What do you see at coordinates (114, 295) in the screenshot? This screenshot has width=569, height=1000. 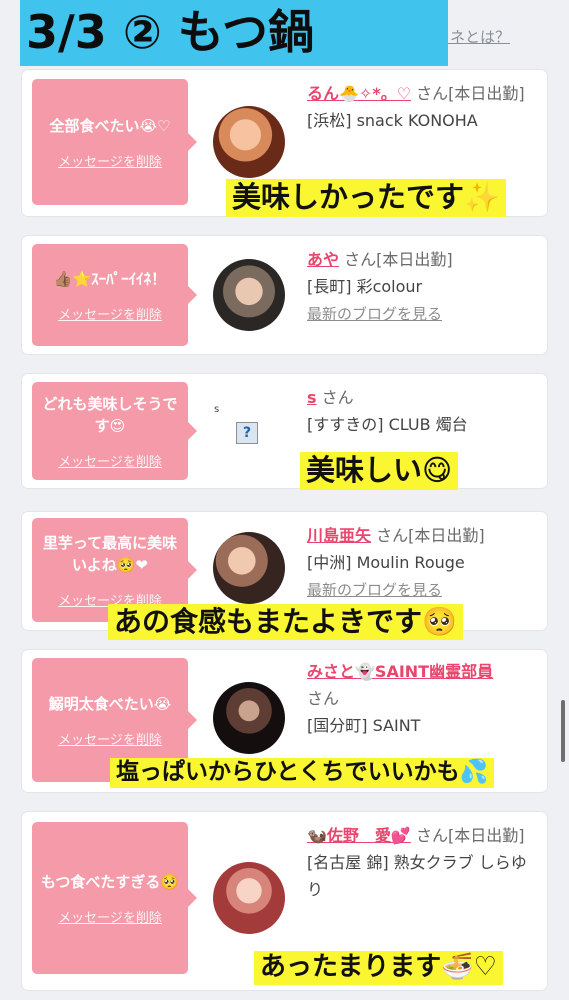 I see `message-bubble: 👍🏽⭐️ｽｰﾊﾟｰｲｲﾈ！ メッセージを削除` at bounding box center [114, 295].